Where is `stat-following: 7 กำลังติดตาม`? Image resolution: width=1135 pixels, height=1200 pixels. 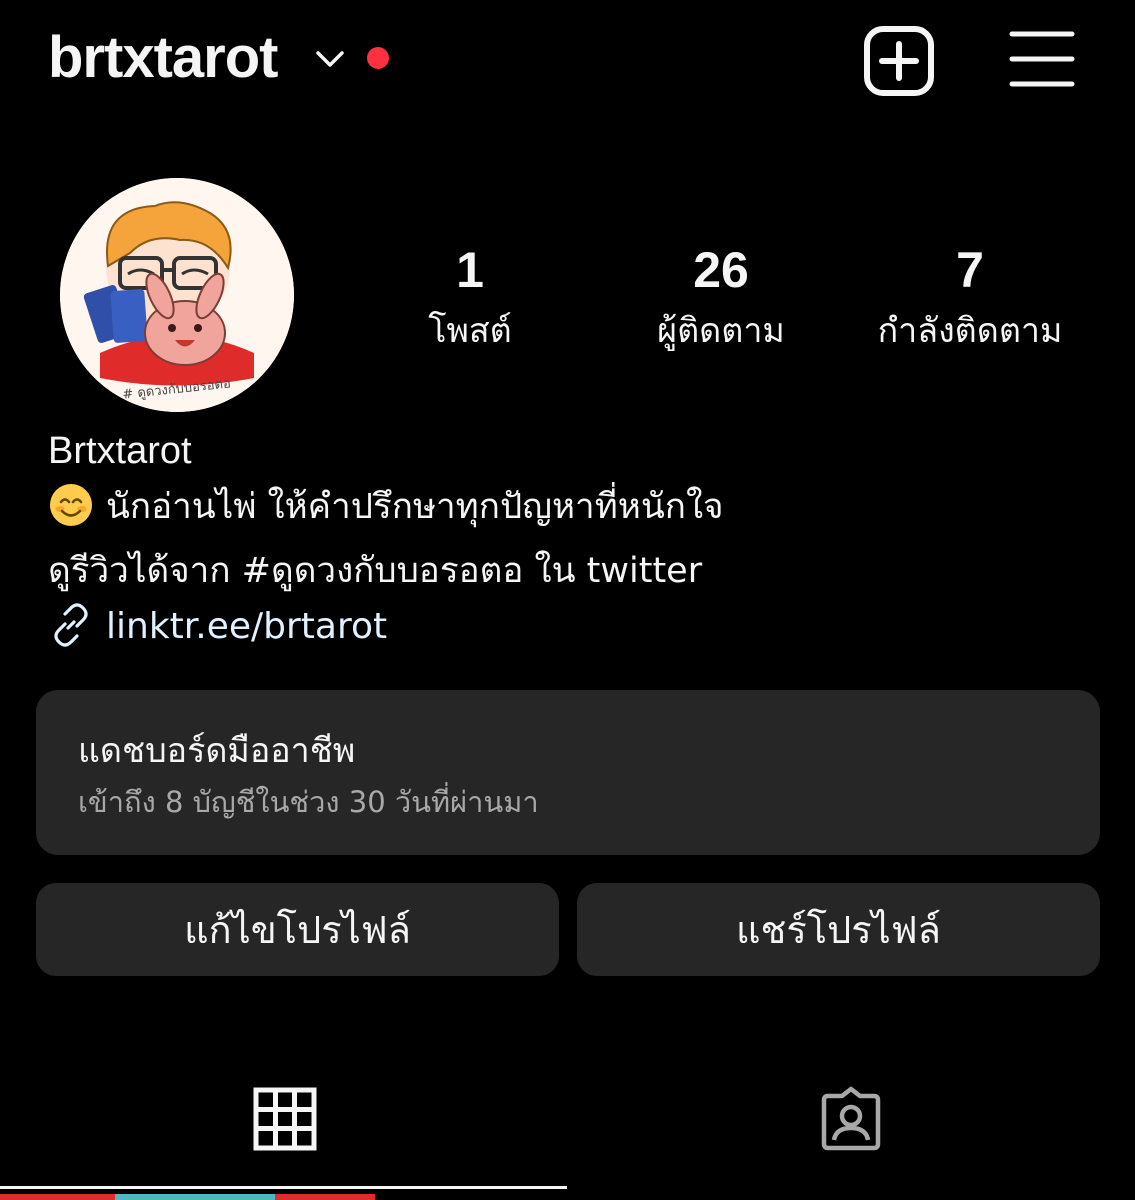 stat-following: 7 กำลังติดตาม is located at coordinates (970, 298).